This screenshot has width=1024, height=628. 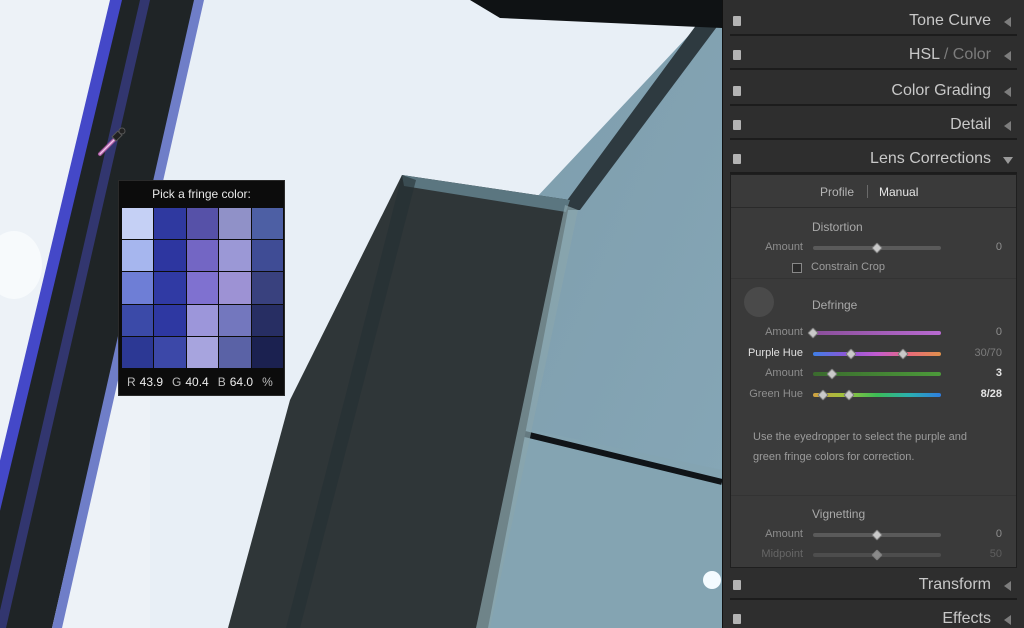 What do you see at coordinates (977, 332) in the screenshot?
I see `purple-amount-value: 0` at bounding box center [977, 332].